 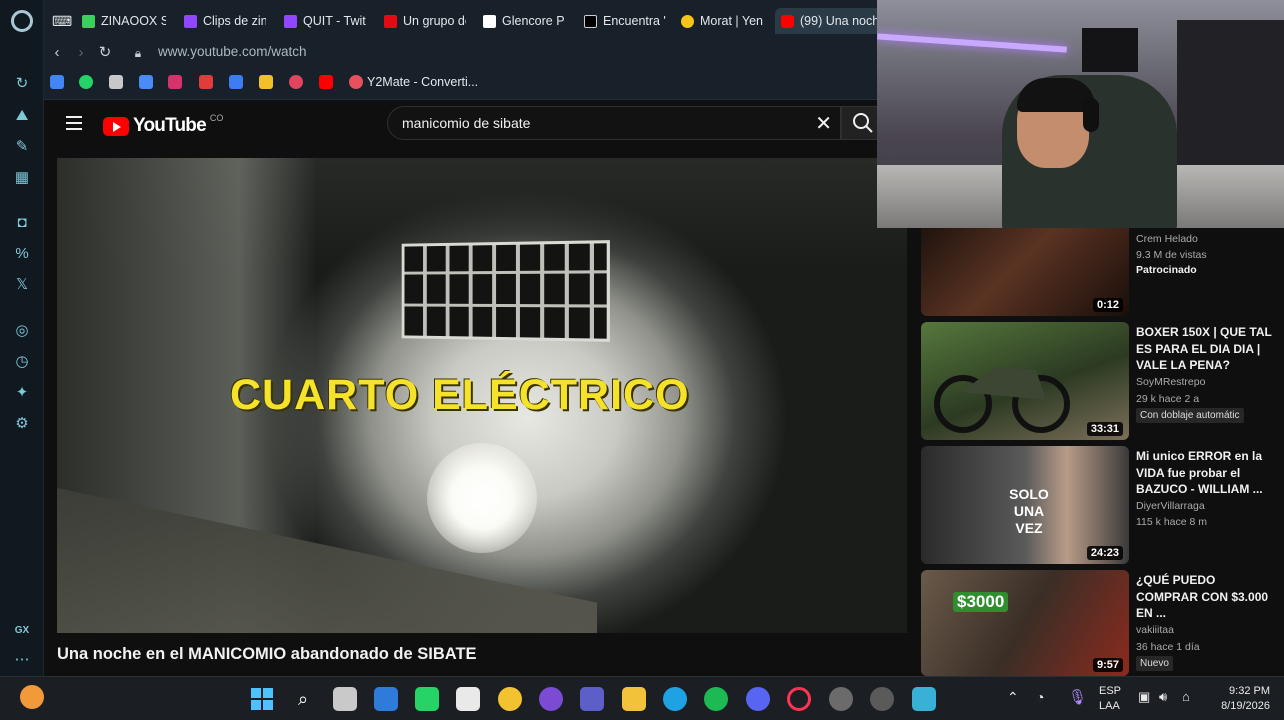 I want to click on reload-icon: ↻, so click(x=105, y=53).